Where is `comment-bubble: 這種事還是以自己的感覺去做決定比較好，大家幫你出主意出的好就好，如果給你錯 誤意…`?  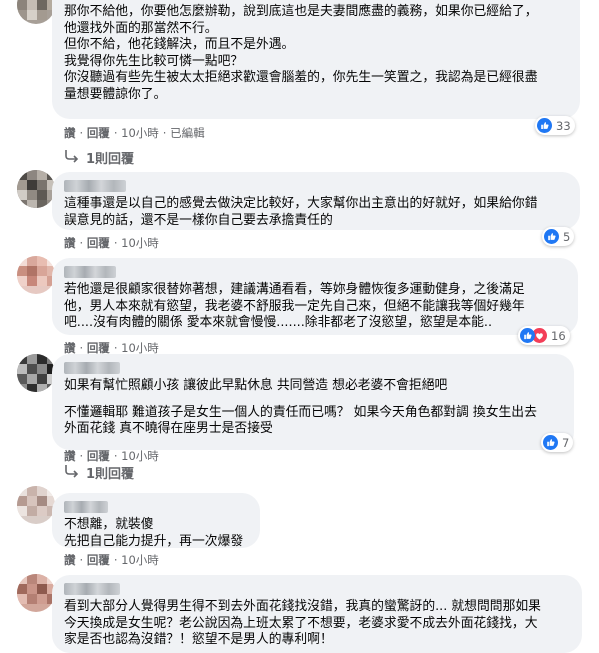 comment-bubble: 這種事還是以自己的感覺去做決定比較好，大家幫你出主意出的好就好，如果給你錯 誤意… is located at coordinates (316, 201).